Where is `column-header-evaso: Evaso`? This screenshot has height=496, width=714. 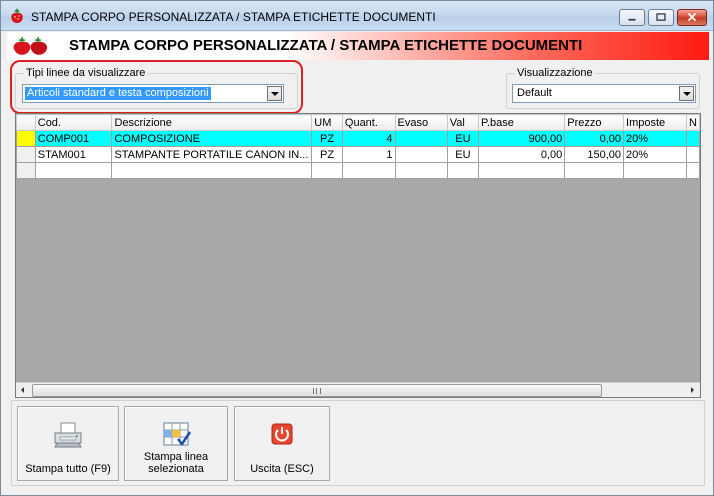 column-header-evaso: Evaso is located at coordinates (421, 122).